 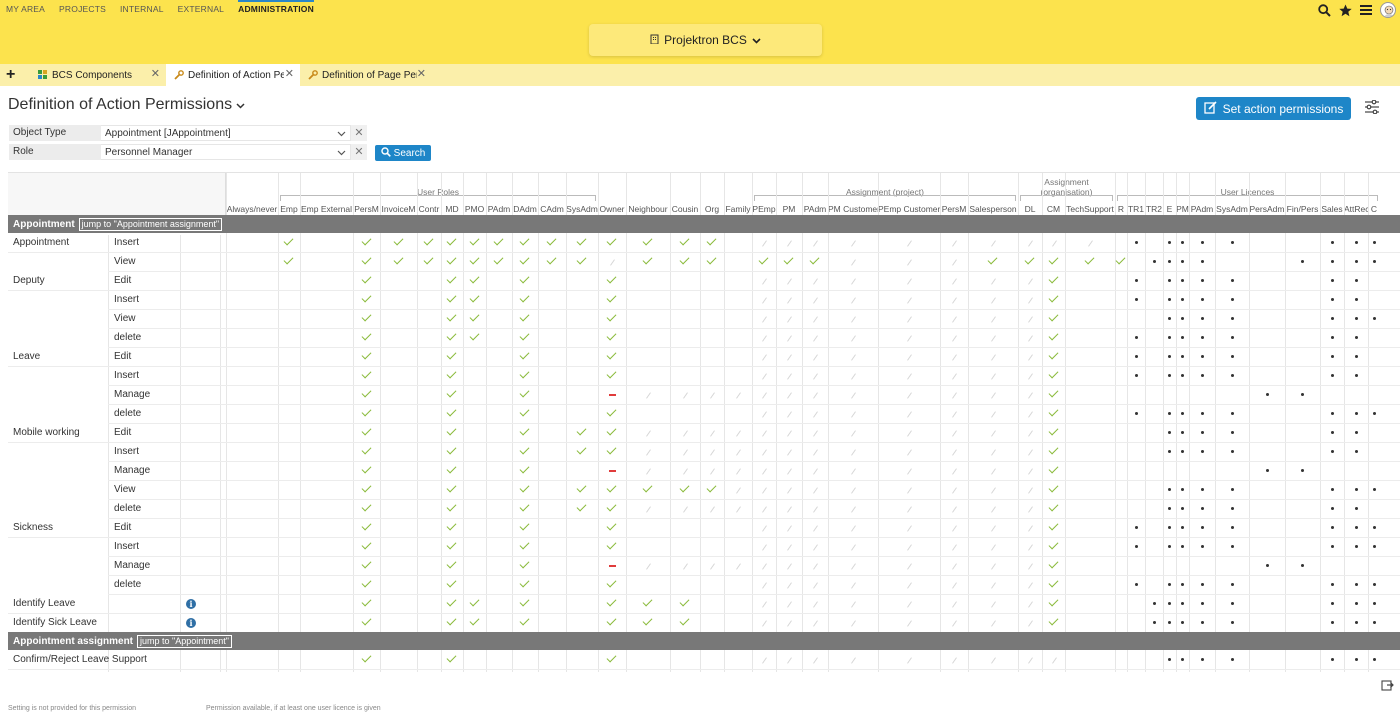 What do you see at coordinates (191, 604) in the screenshot?
I see `info-icon: i` at bounding box center [191, 604].